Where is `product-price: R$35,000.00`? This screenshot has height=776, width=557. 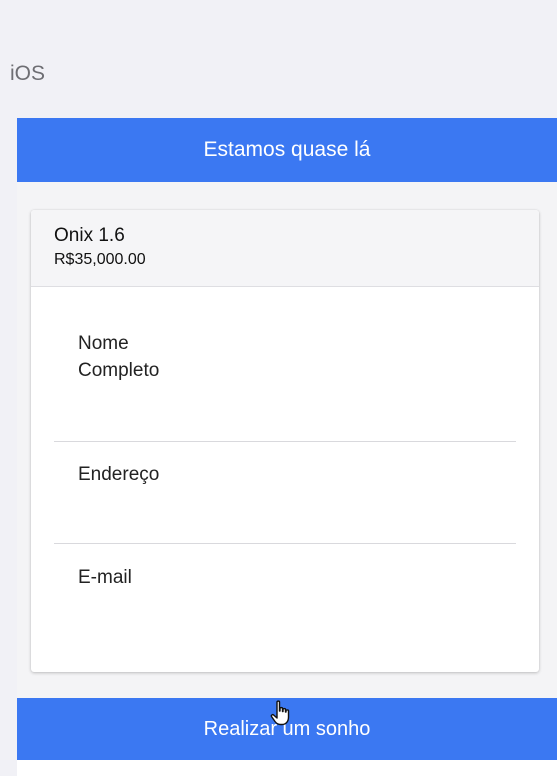
product-price: R$35,000.00 is located at coordinates (100, 259).